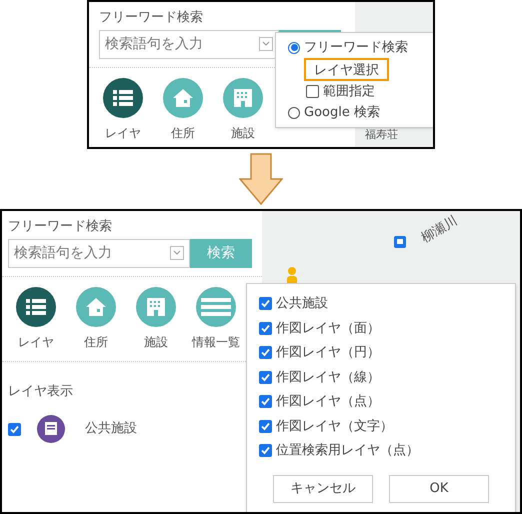 This screenshot has width=522, height=514. What do you see at coordinates (323, 488) in the screenshot?
I see `dialog-button: キャンセル` at bounding box center [323, 488].